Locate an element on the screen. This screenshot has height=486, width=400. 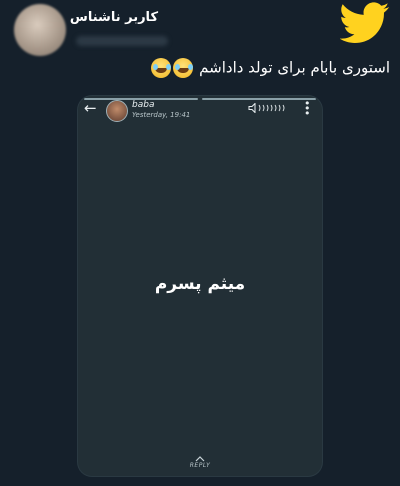
tweet-username: کاربر ناشناس is located at coordinates (114, 17).